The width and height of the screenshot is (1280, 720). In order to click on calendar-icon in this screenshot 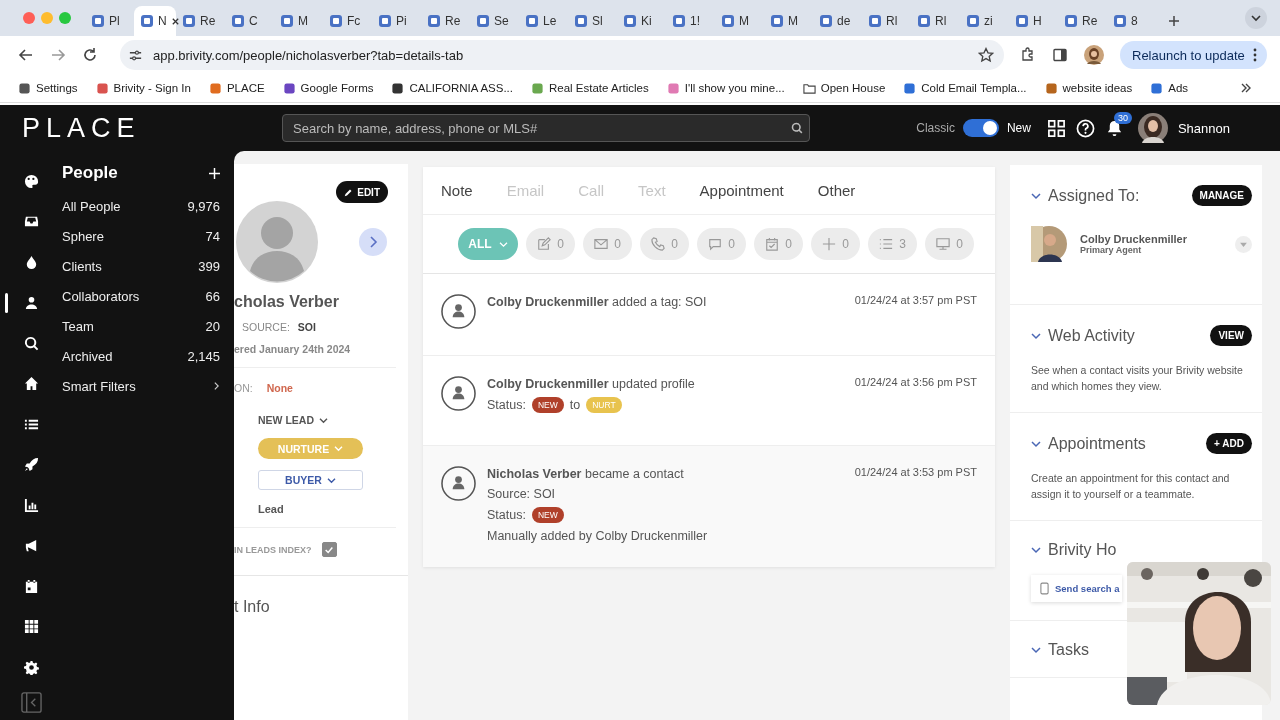, I will do `click(31, 586)`.